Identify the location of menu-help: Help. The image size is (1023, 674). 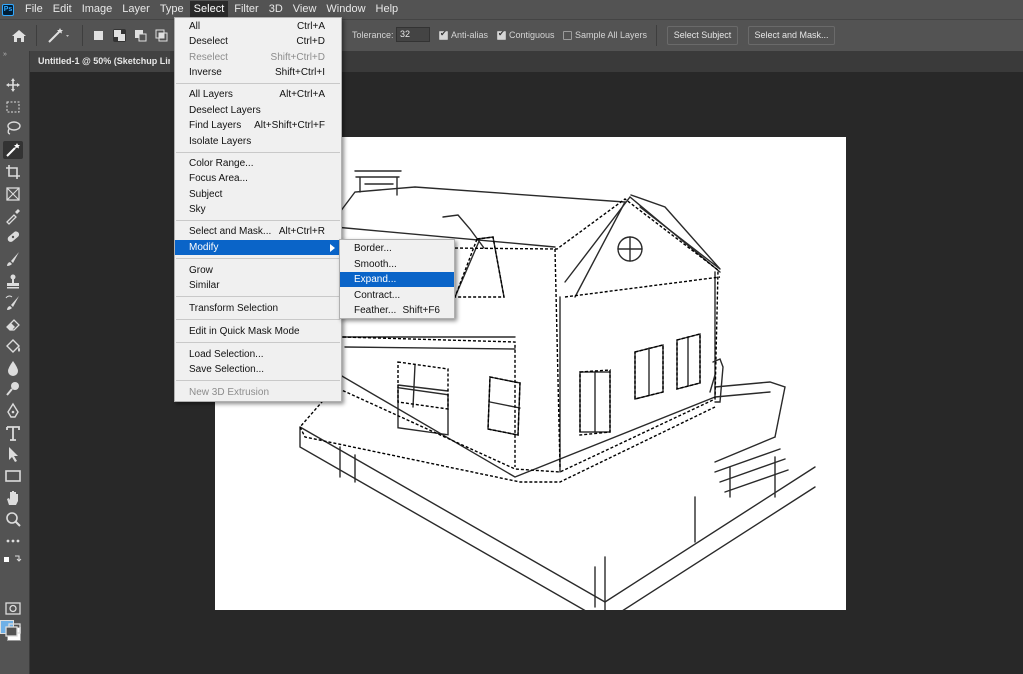
(387, 9).